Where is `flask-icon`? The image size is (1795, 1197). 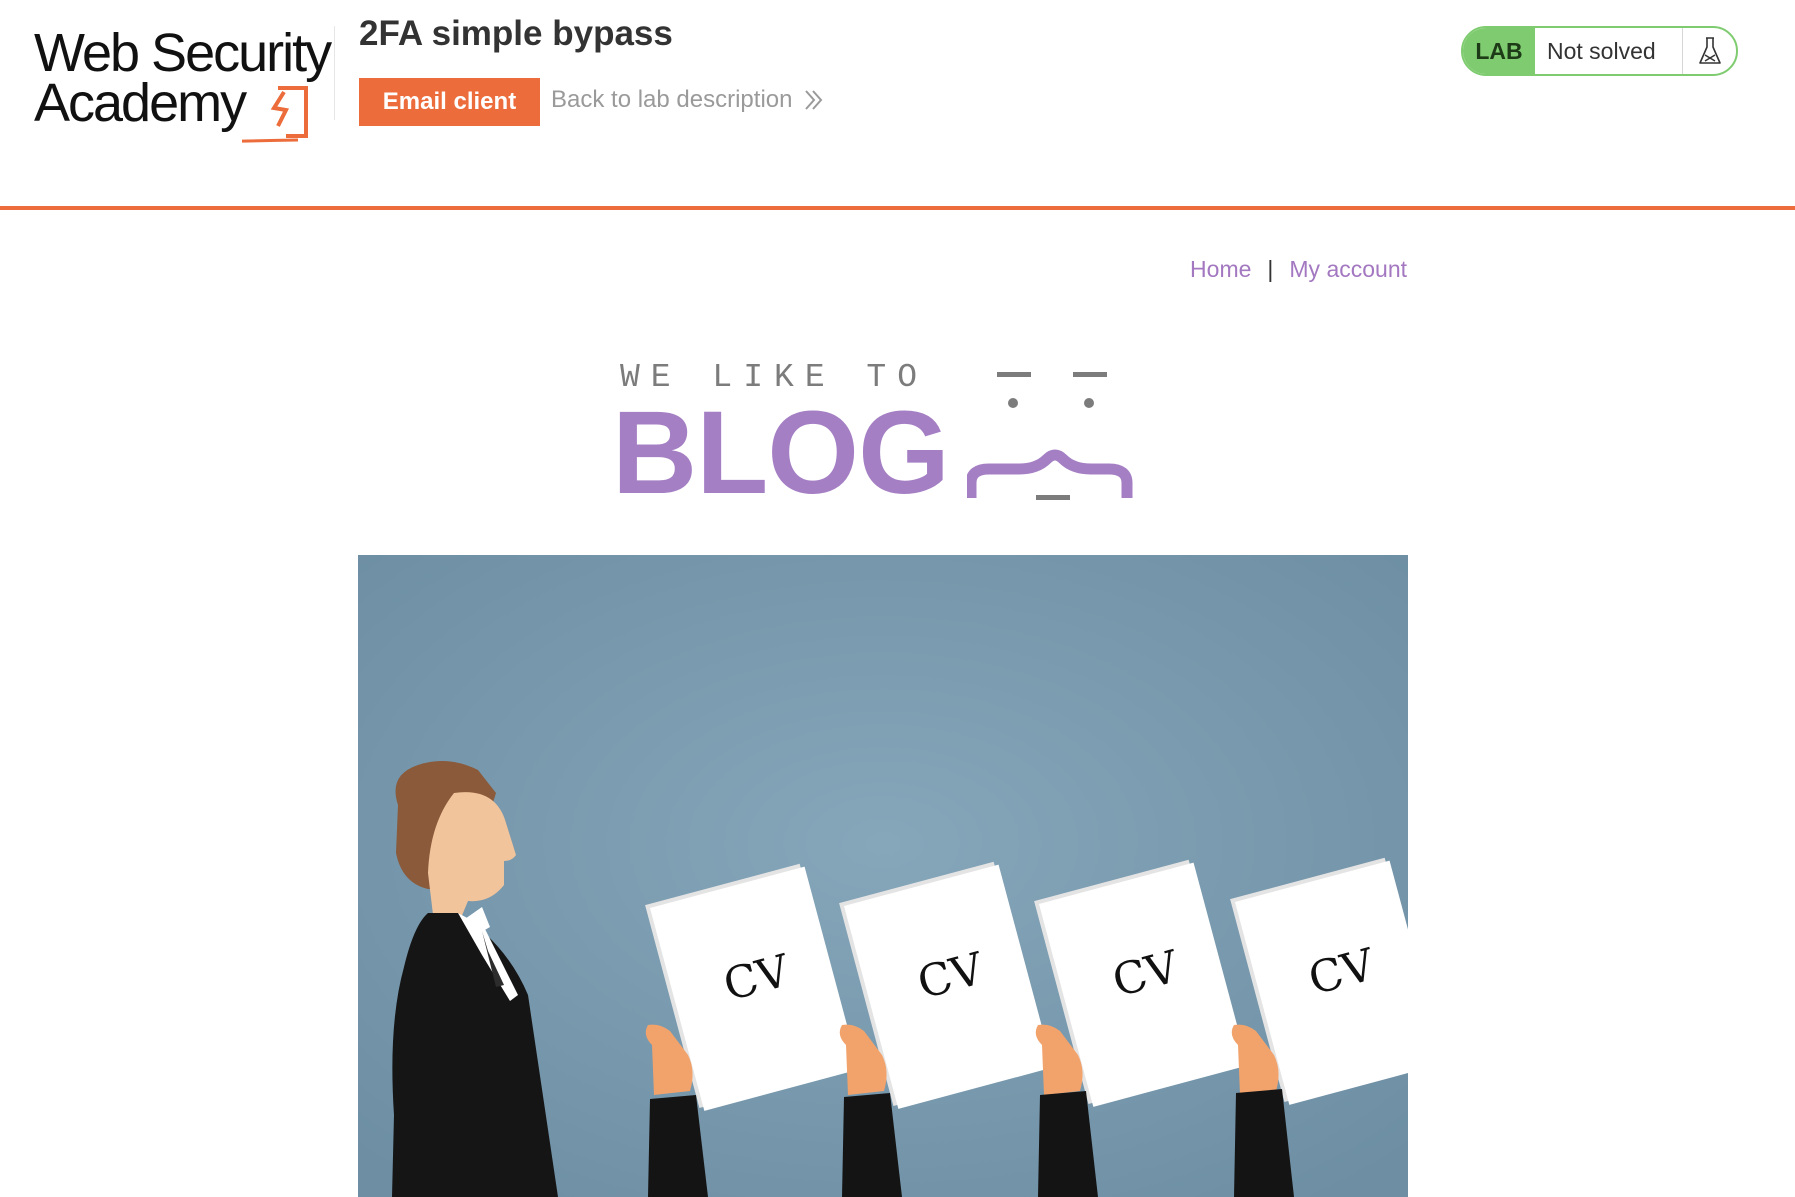 flask-icon is located at coordinates (1709, 51).